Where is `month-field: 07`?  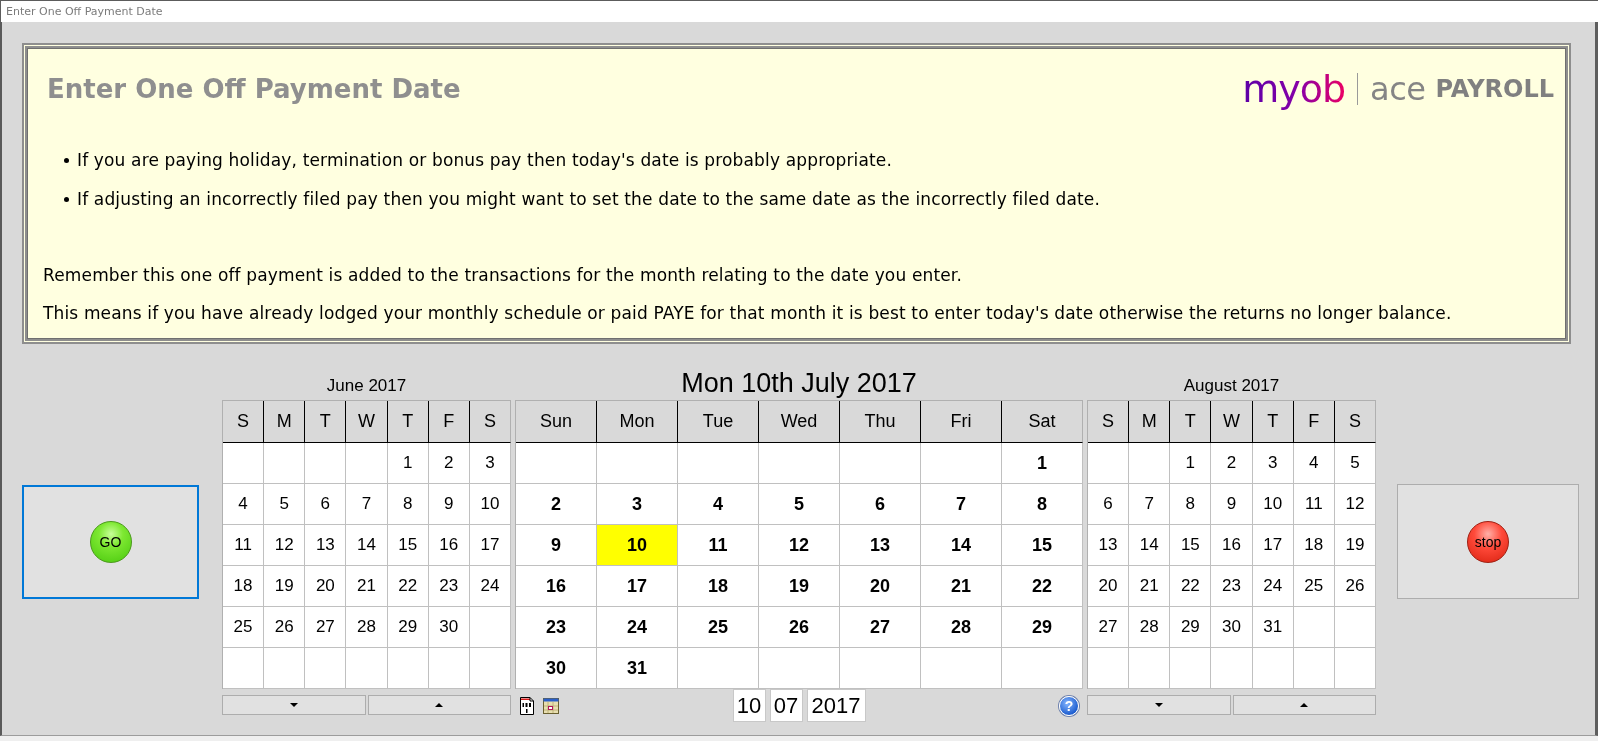 month-field: 07 is located at coordinates (786, 705).